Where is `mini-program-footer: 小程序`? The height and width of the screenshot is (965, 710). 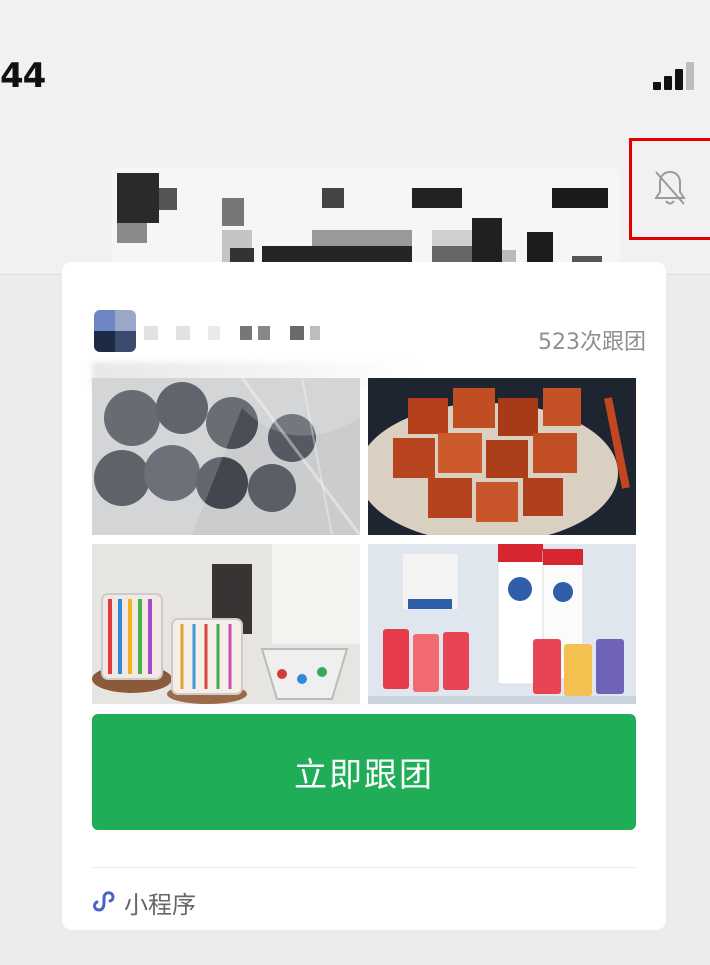
mini-program-footer: 小程序 is located at coordinates (143, 902).